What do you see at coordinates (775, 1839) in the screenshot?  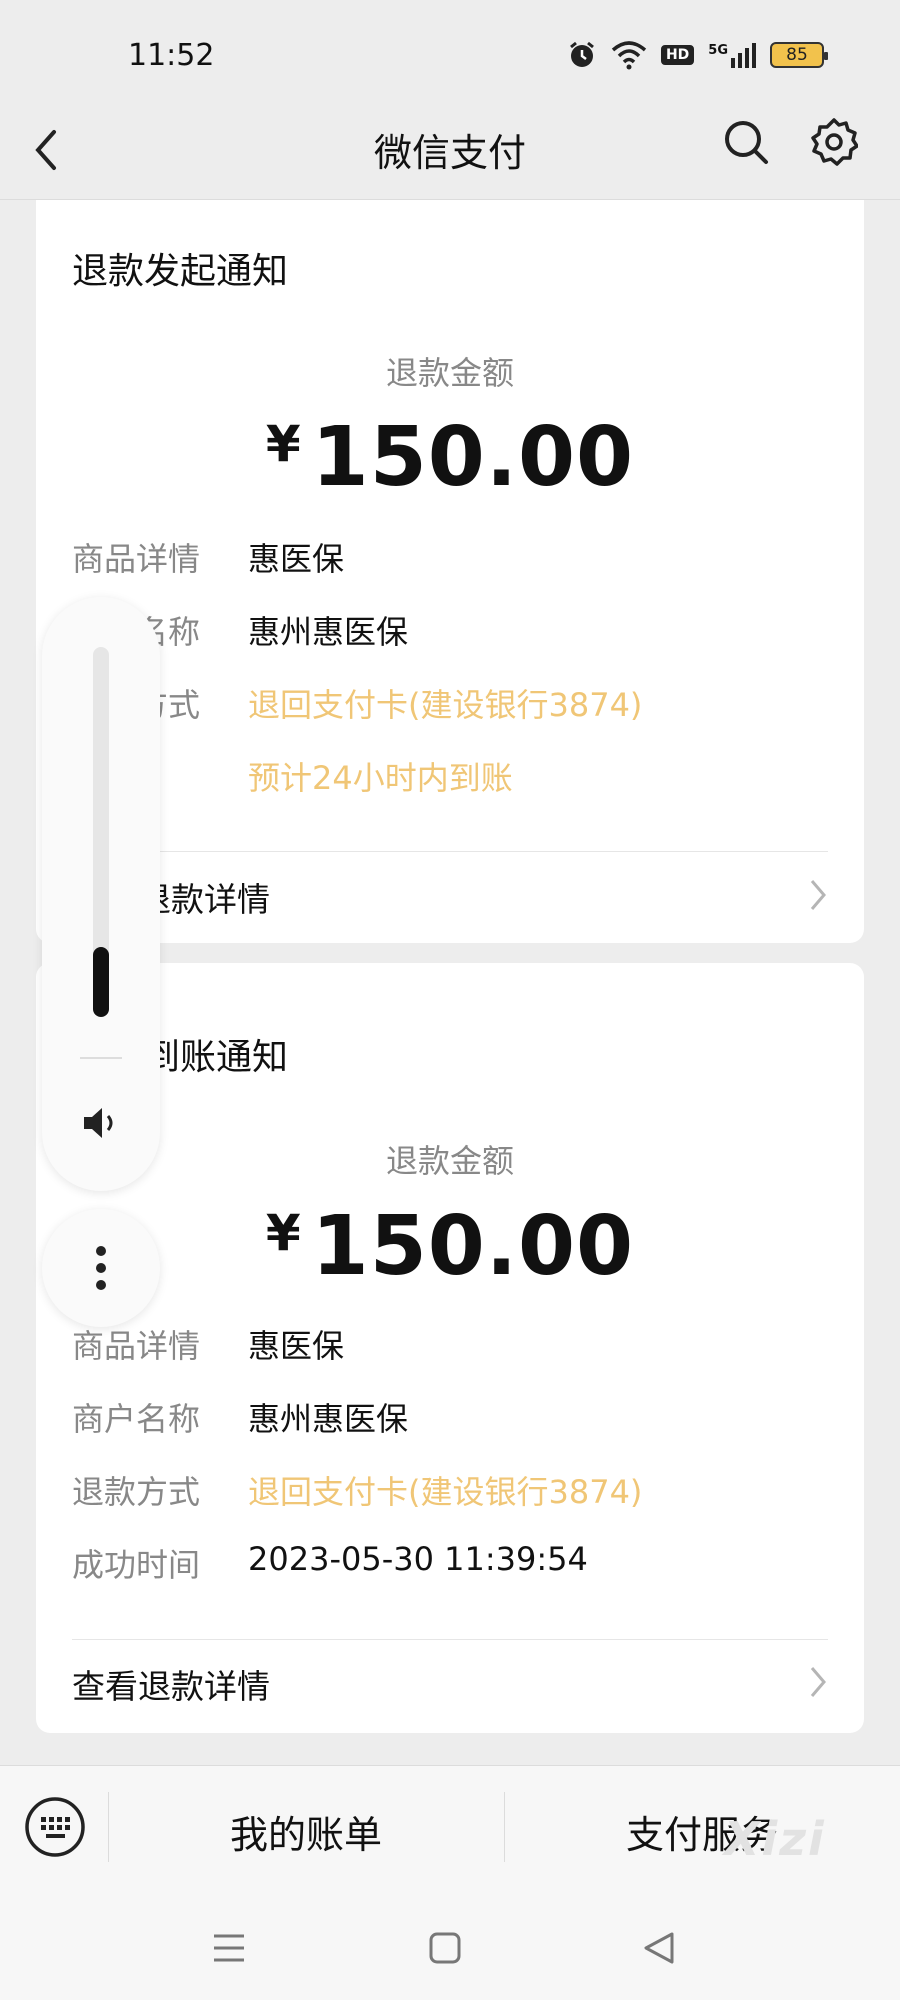 I see `watermark: Xizi` at bounding box center [775, 1839].